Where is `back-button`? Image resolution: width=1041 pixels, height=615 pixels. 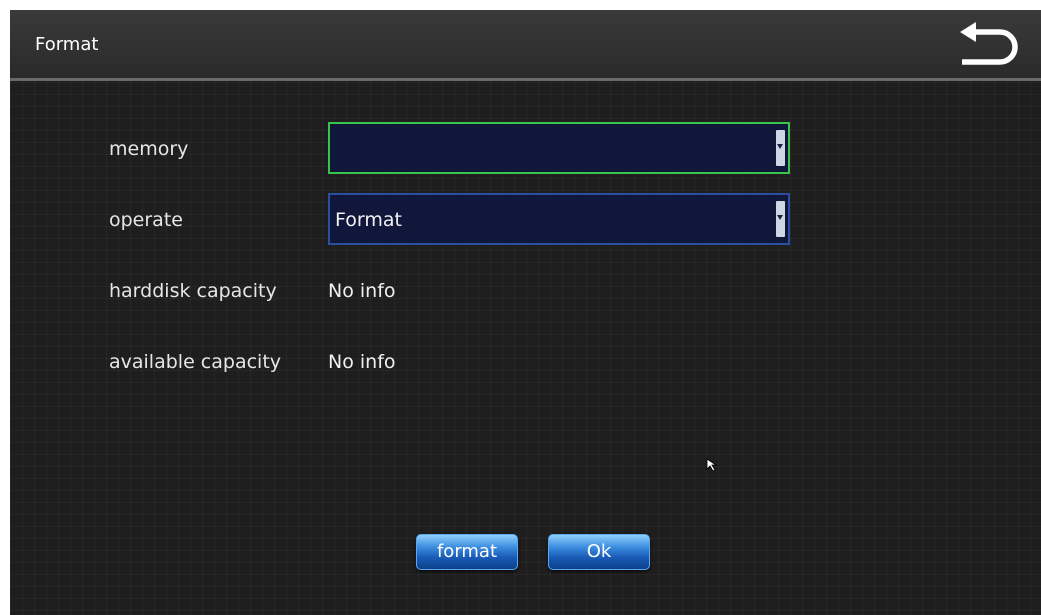 back-button is located at coordinates (989, 46).